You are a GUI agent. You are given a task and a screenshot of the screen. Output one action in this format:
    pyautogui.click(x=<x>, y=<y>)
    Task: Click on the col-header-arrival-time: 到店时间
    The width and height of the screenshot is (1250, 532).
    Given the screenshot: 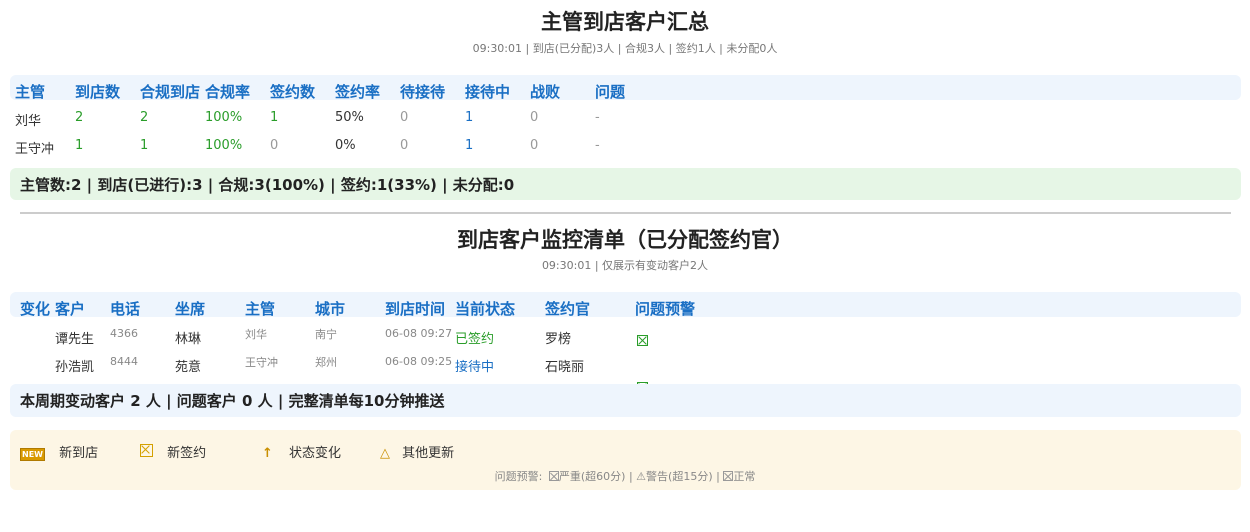 What is the action you would take?
    pyautogui.click(x=415, y=308)
    